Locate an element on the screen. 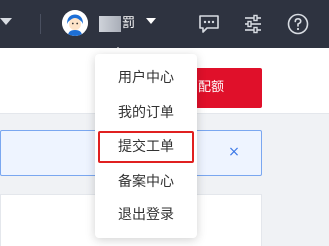  menu-item-user-center: 用户中心 is located at coordinates (146, 78).